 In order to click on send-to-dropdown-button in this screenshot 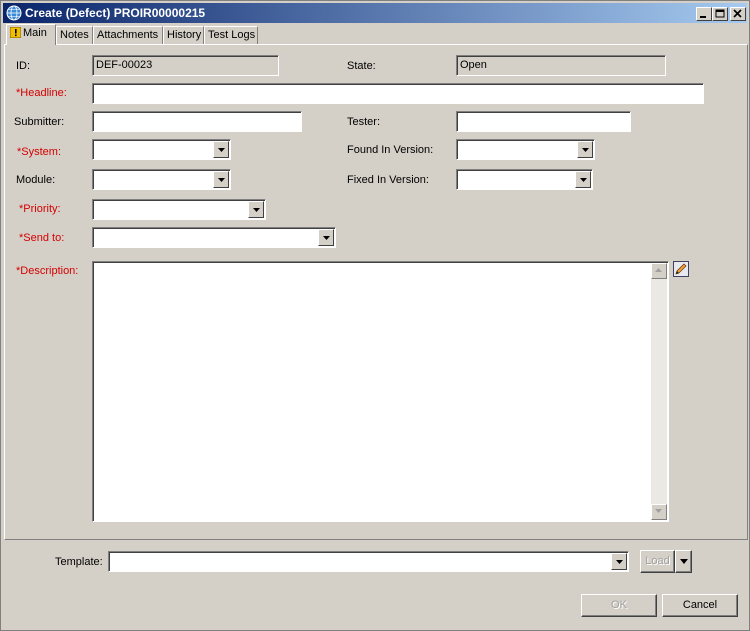, I will do `click(326, 237)`.